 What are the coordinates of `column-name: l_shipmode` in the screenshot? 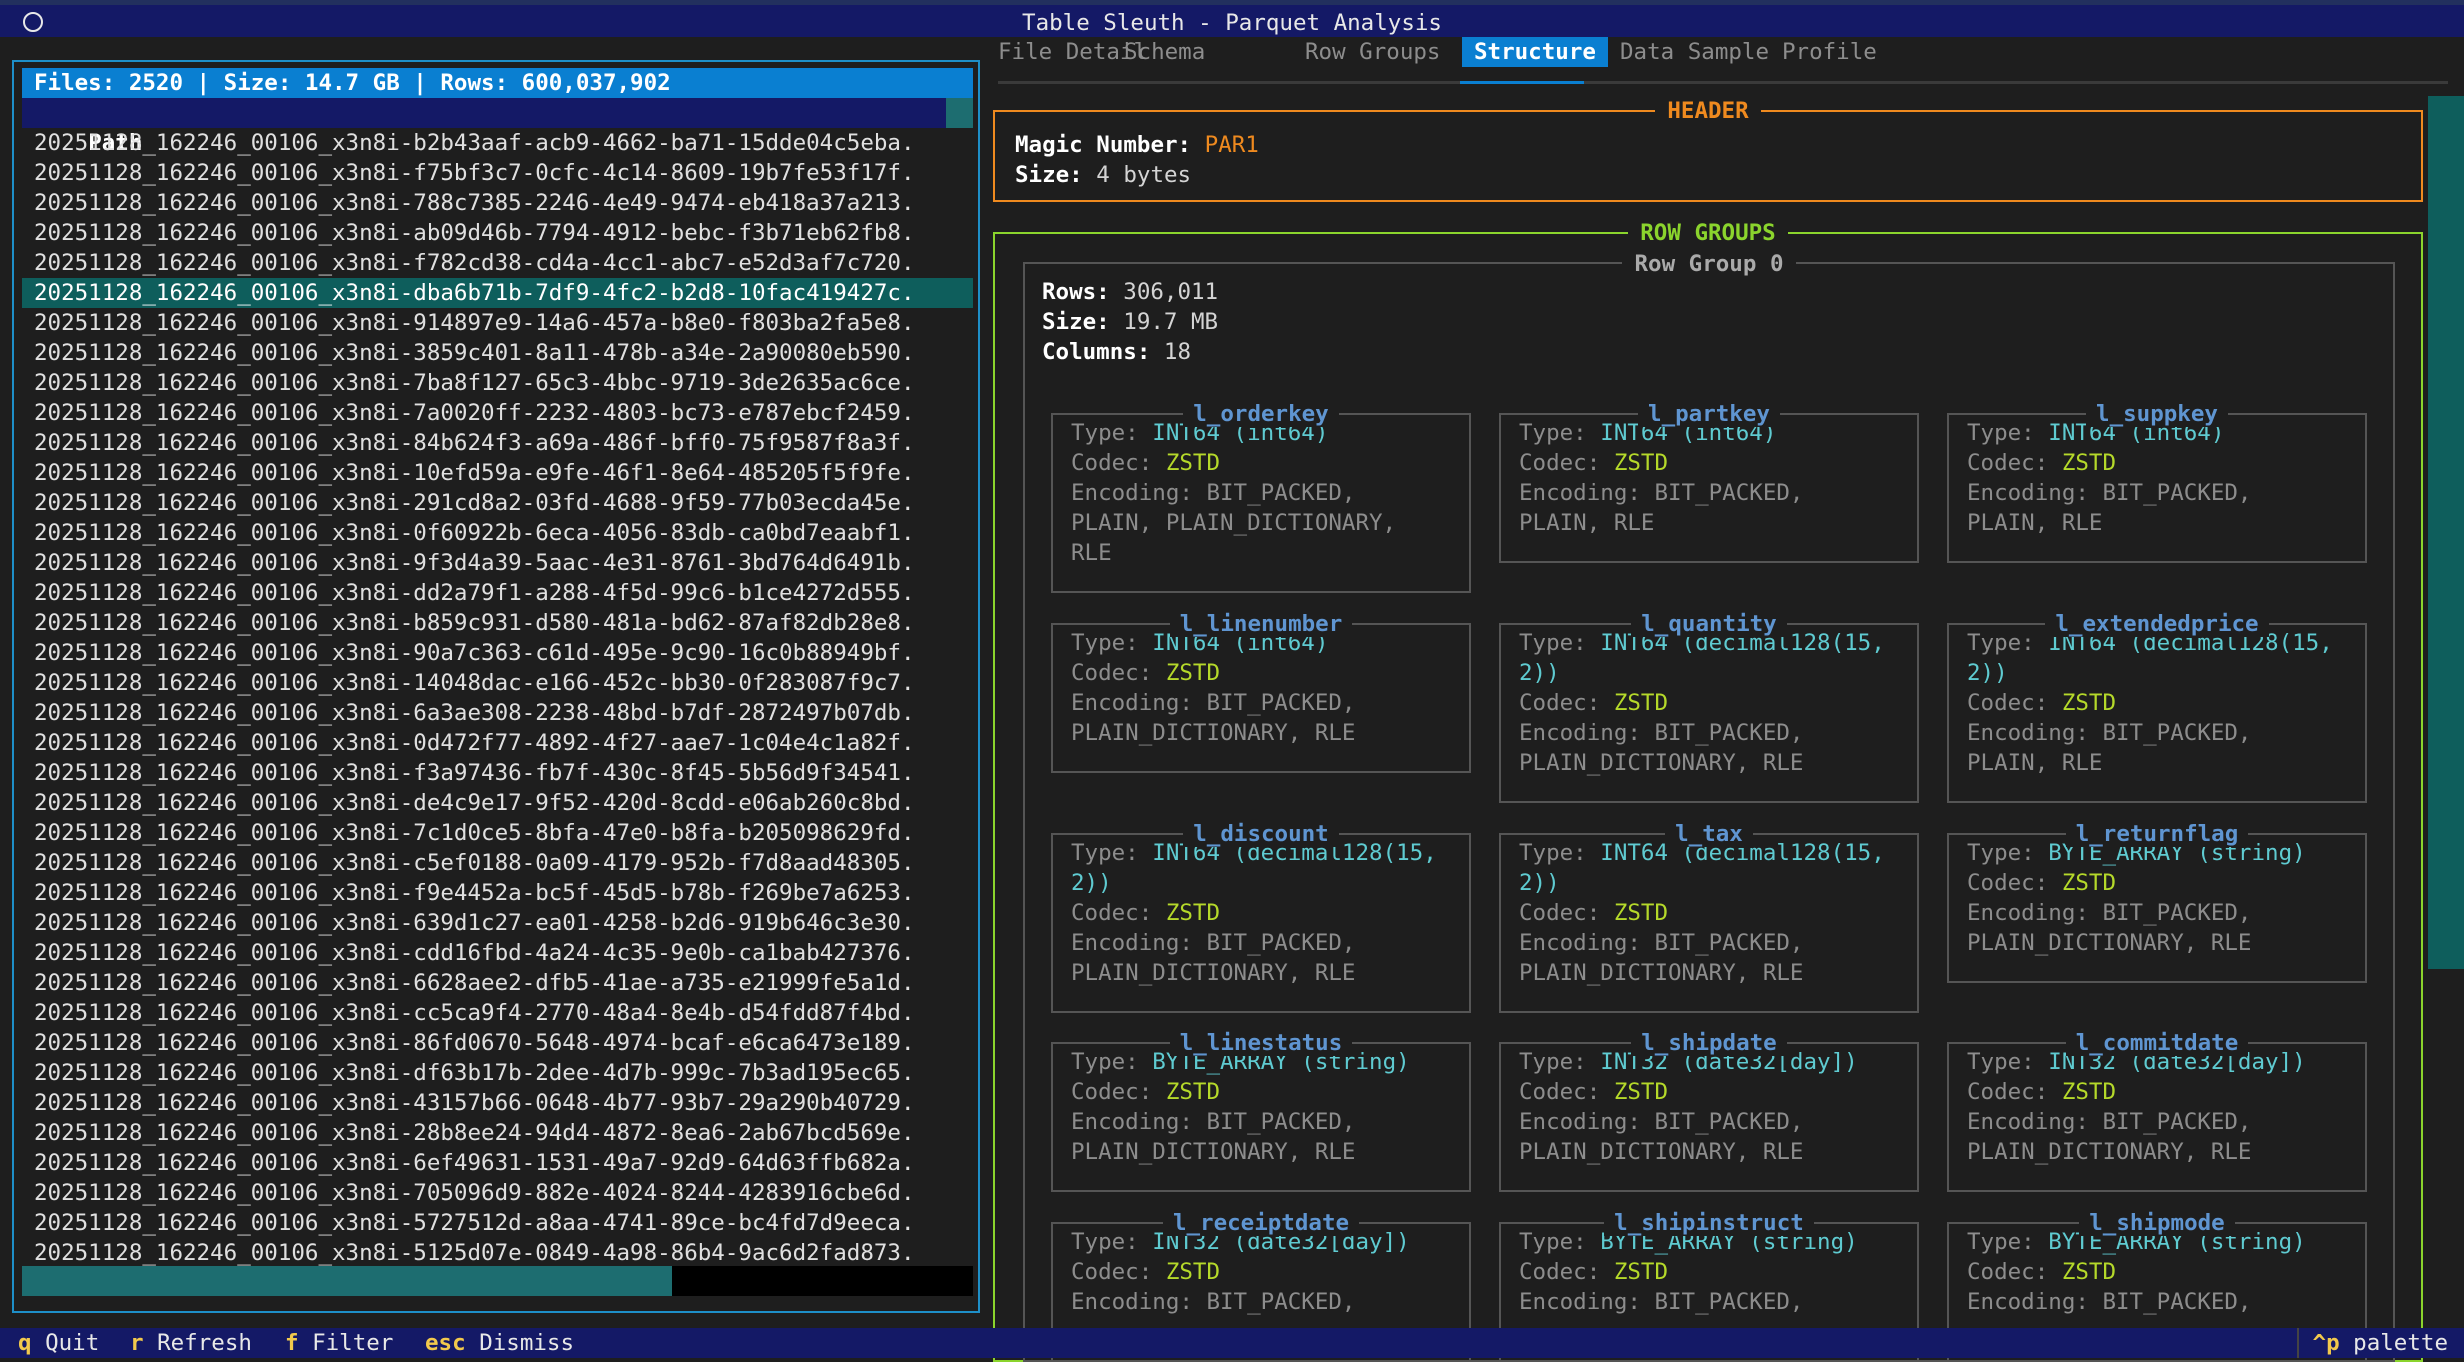 It's located at (2157, 1223).